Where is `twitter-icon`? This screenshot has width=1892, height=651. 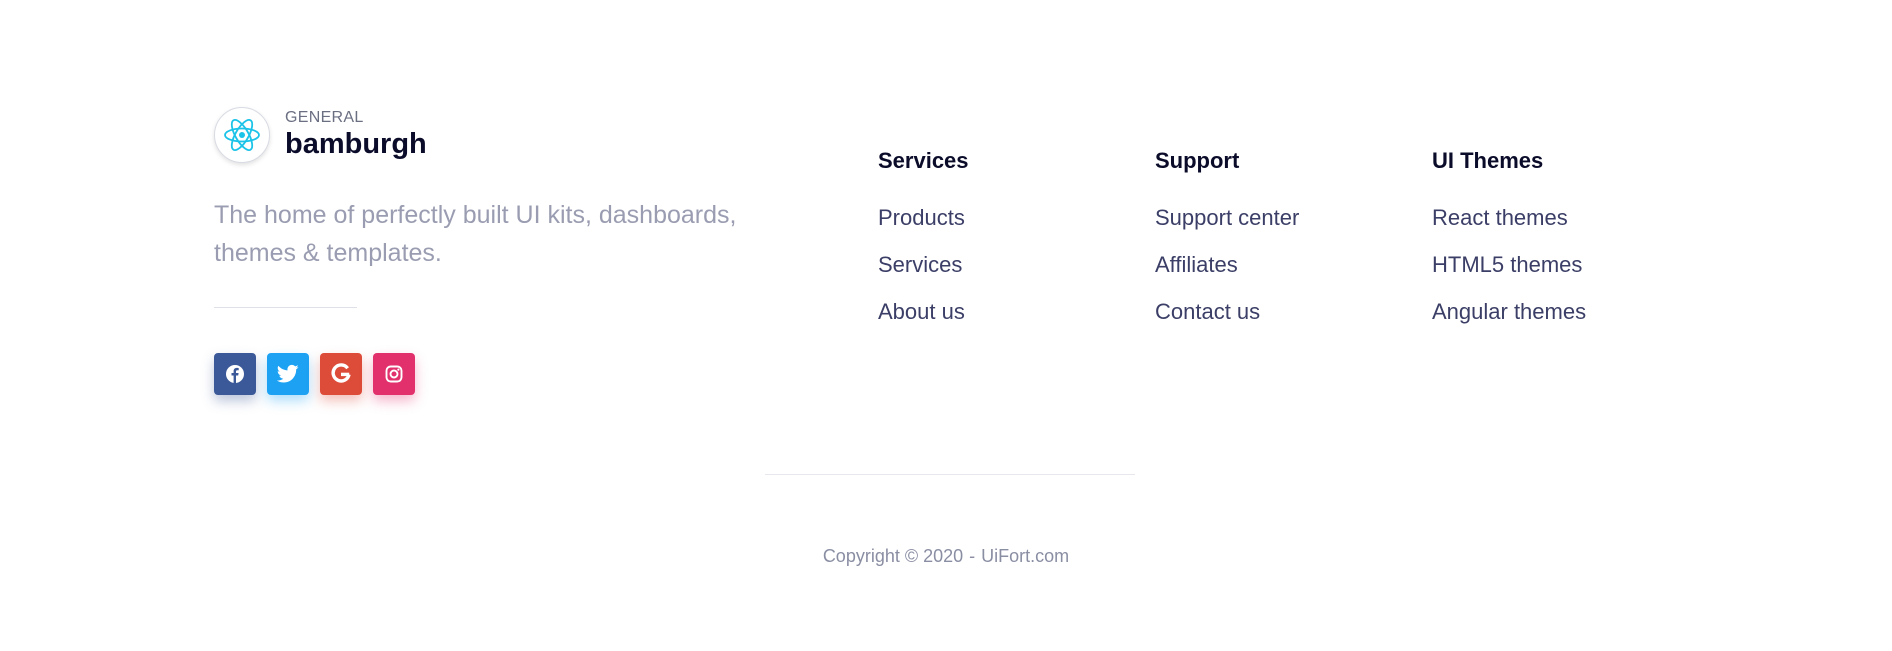 twitter-icon is located at coordinates (288, 373).